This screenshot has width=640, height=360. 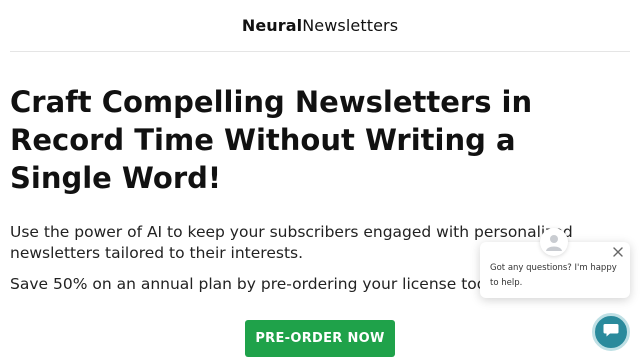 What do you see at coordinates (553, 275) in the screenshot?
I see `chat-message: Got any questions? I'm happy to help.` at bounding box center [553, 275].